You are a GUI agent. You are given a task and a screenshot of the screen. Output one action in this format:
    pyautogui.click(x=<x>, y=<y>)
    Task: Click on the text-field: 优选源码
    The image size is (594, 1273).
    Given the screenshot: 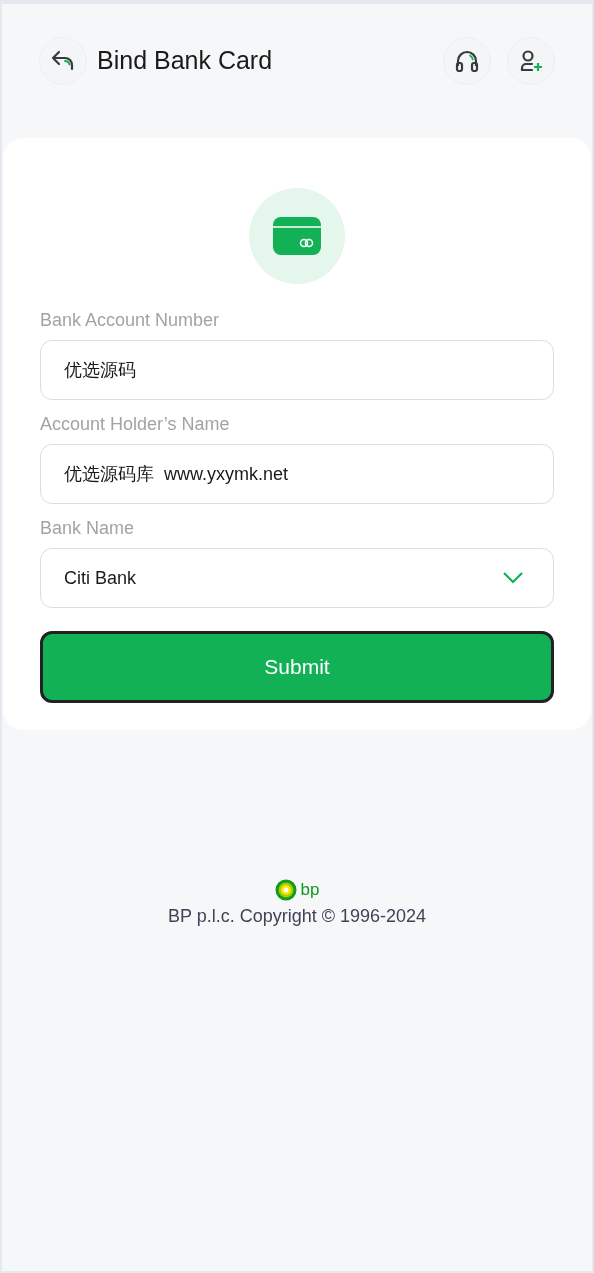 What is the action you would take?
    pyautogui.click(x=297, y=370)
    